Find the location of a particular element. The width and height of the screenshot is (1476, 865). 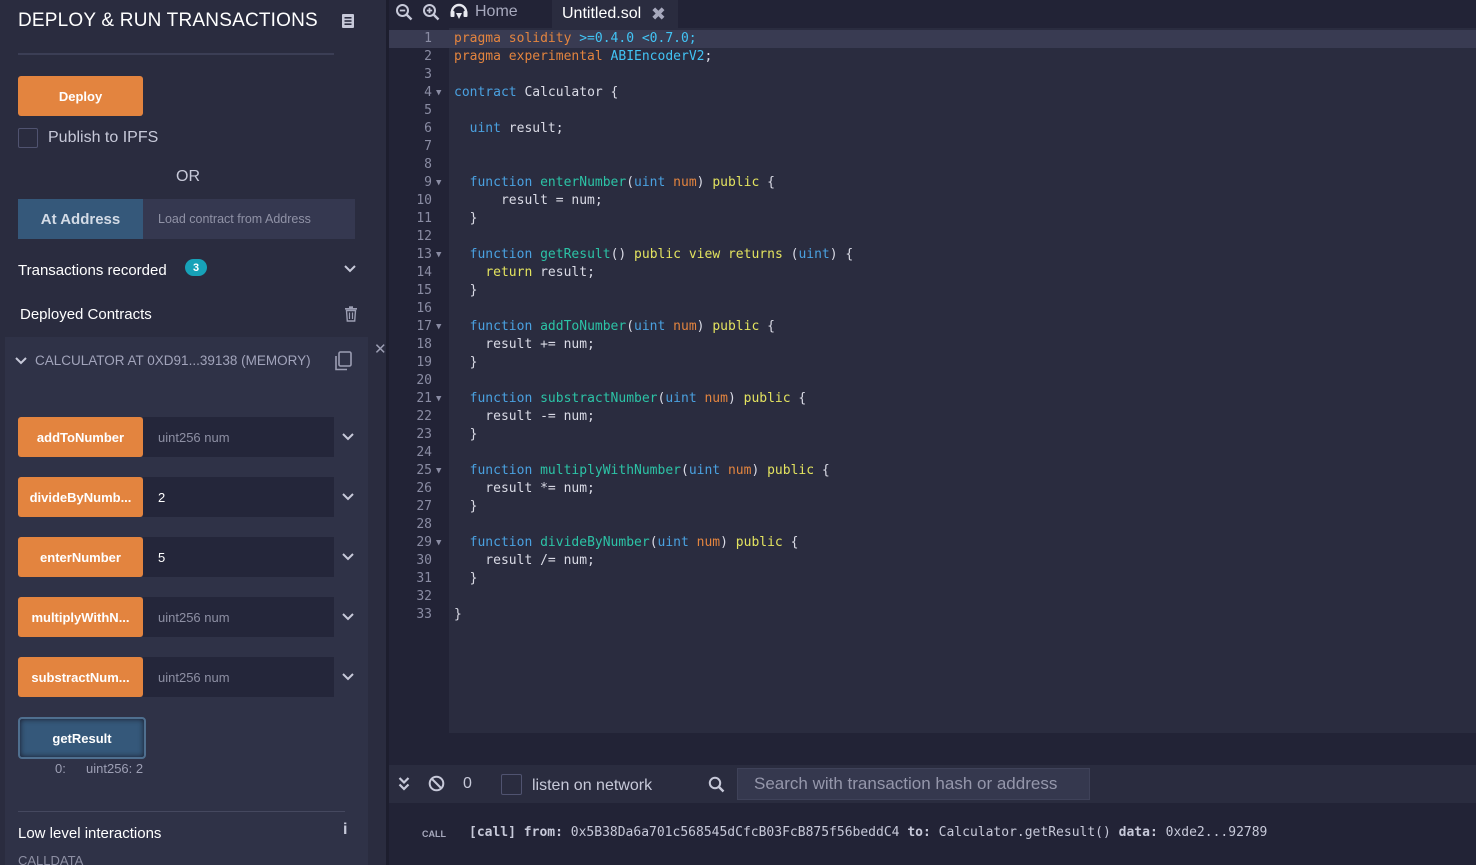

substractnumber-input: uint256 num is located at coordinates (238, 677).